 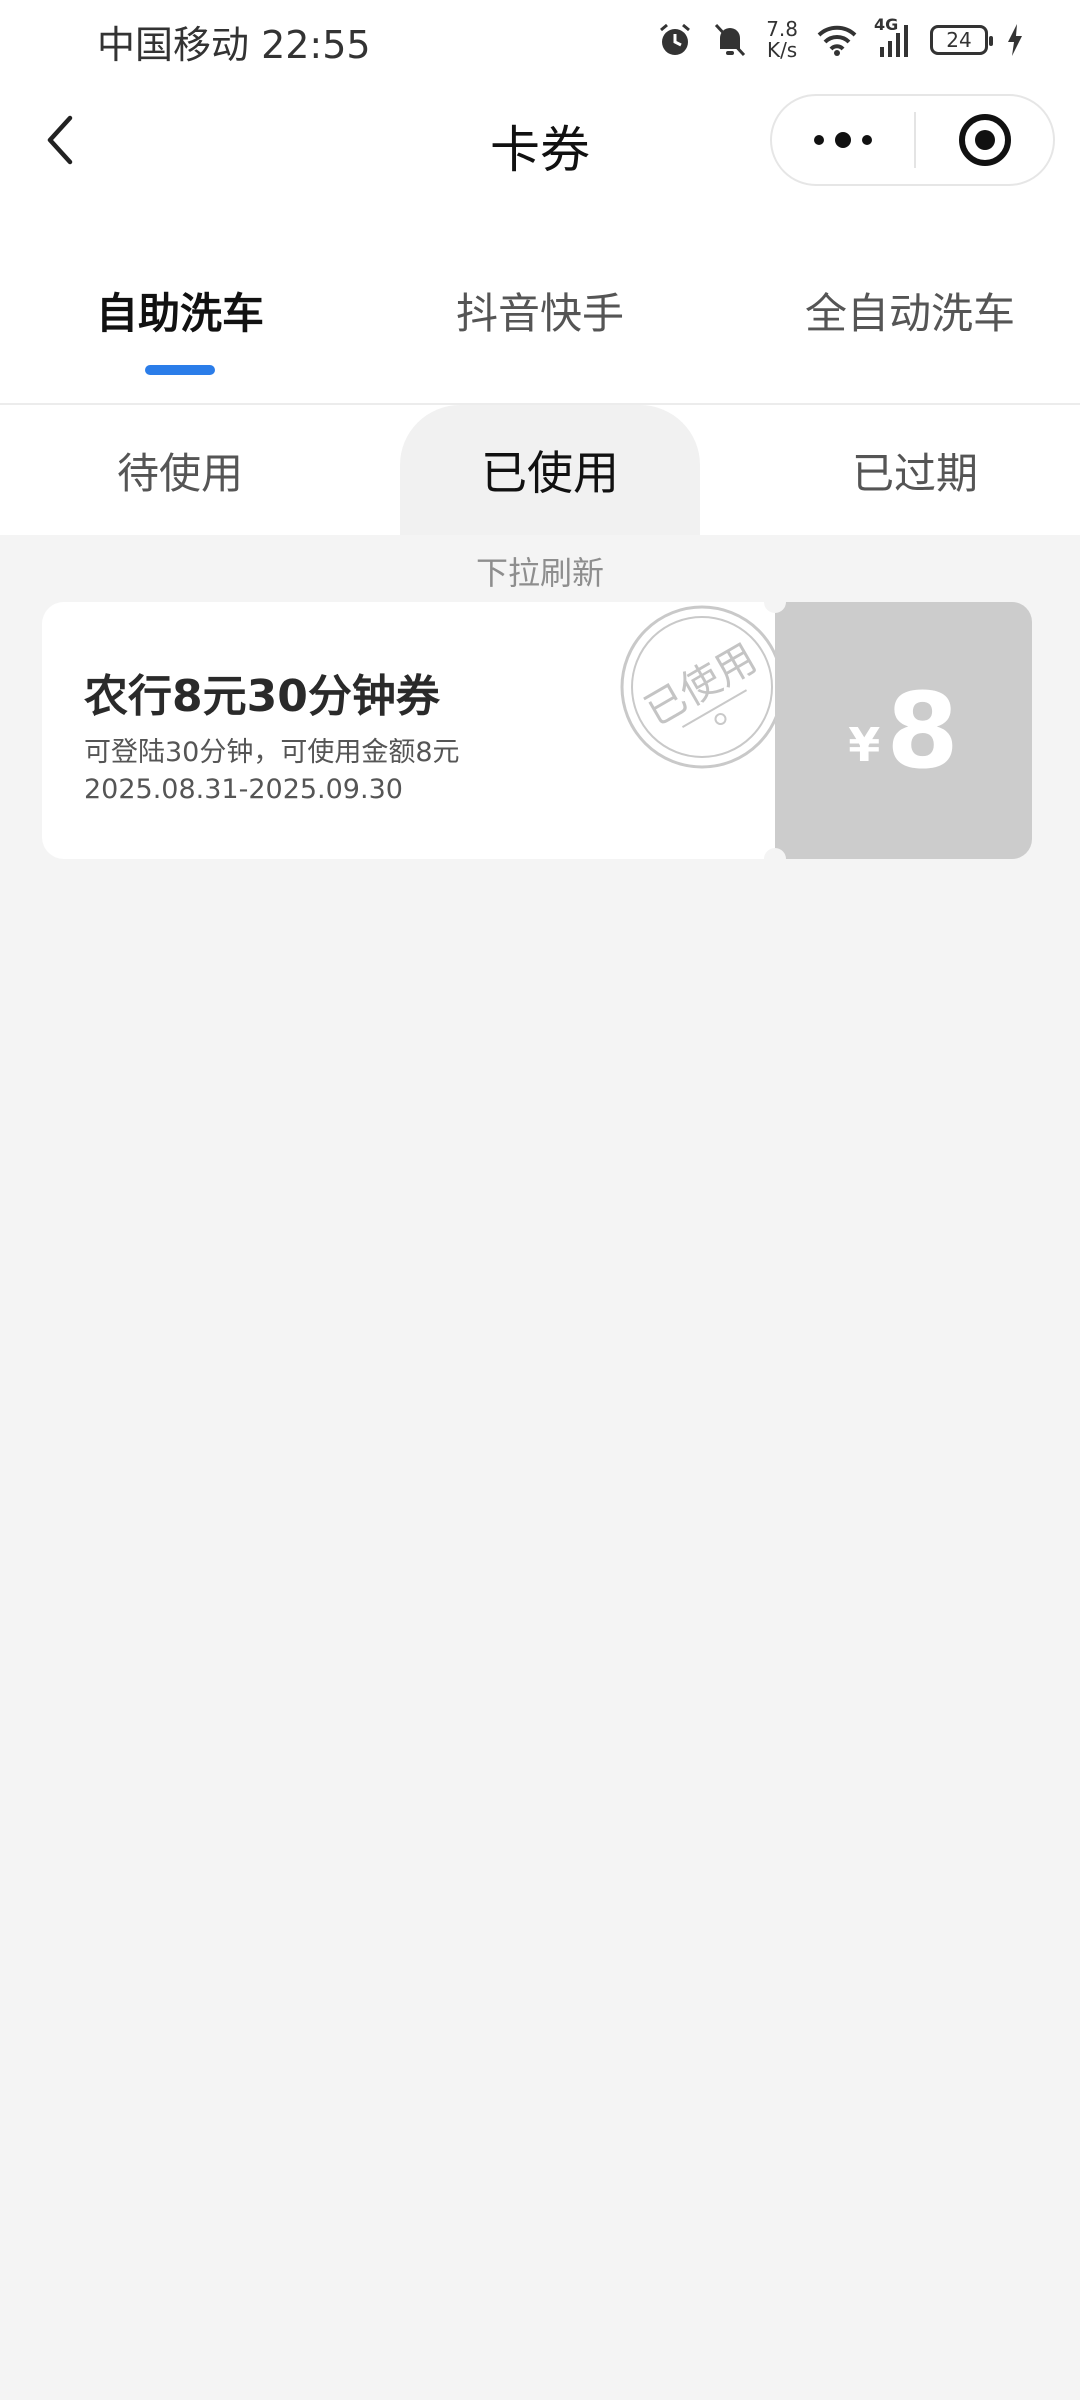 I want to click on more-dots-icon, so click(x=843, y=140).